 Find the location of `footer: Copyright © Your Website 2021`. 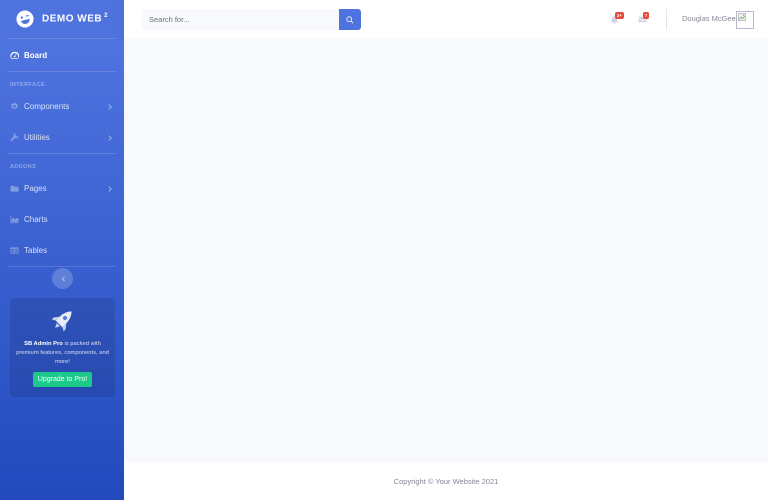

footer: Copyright © Your Website 2021 is located at coordinates (446, 481).